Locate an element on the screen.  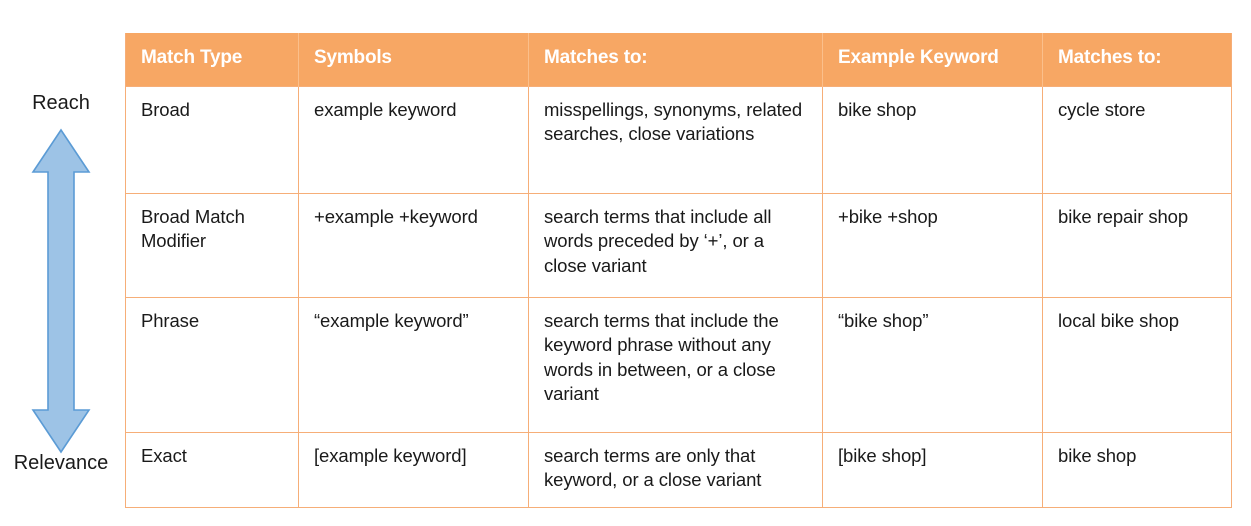
cell-example-matches-to: local bike shop is located at coordinates (1137, 364).